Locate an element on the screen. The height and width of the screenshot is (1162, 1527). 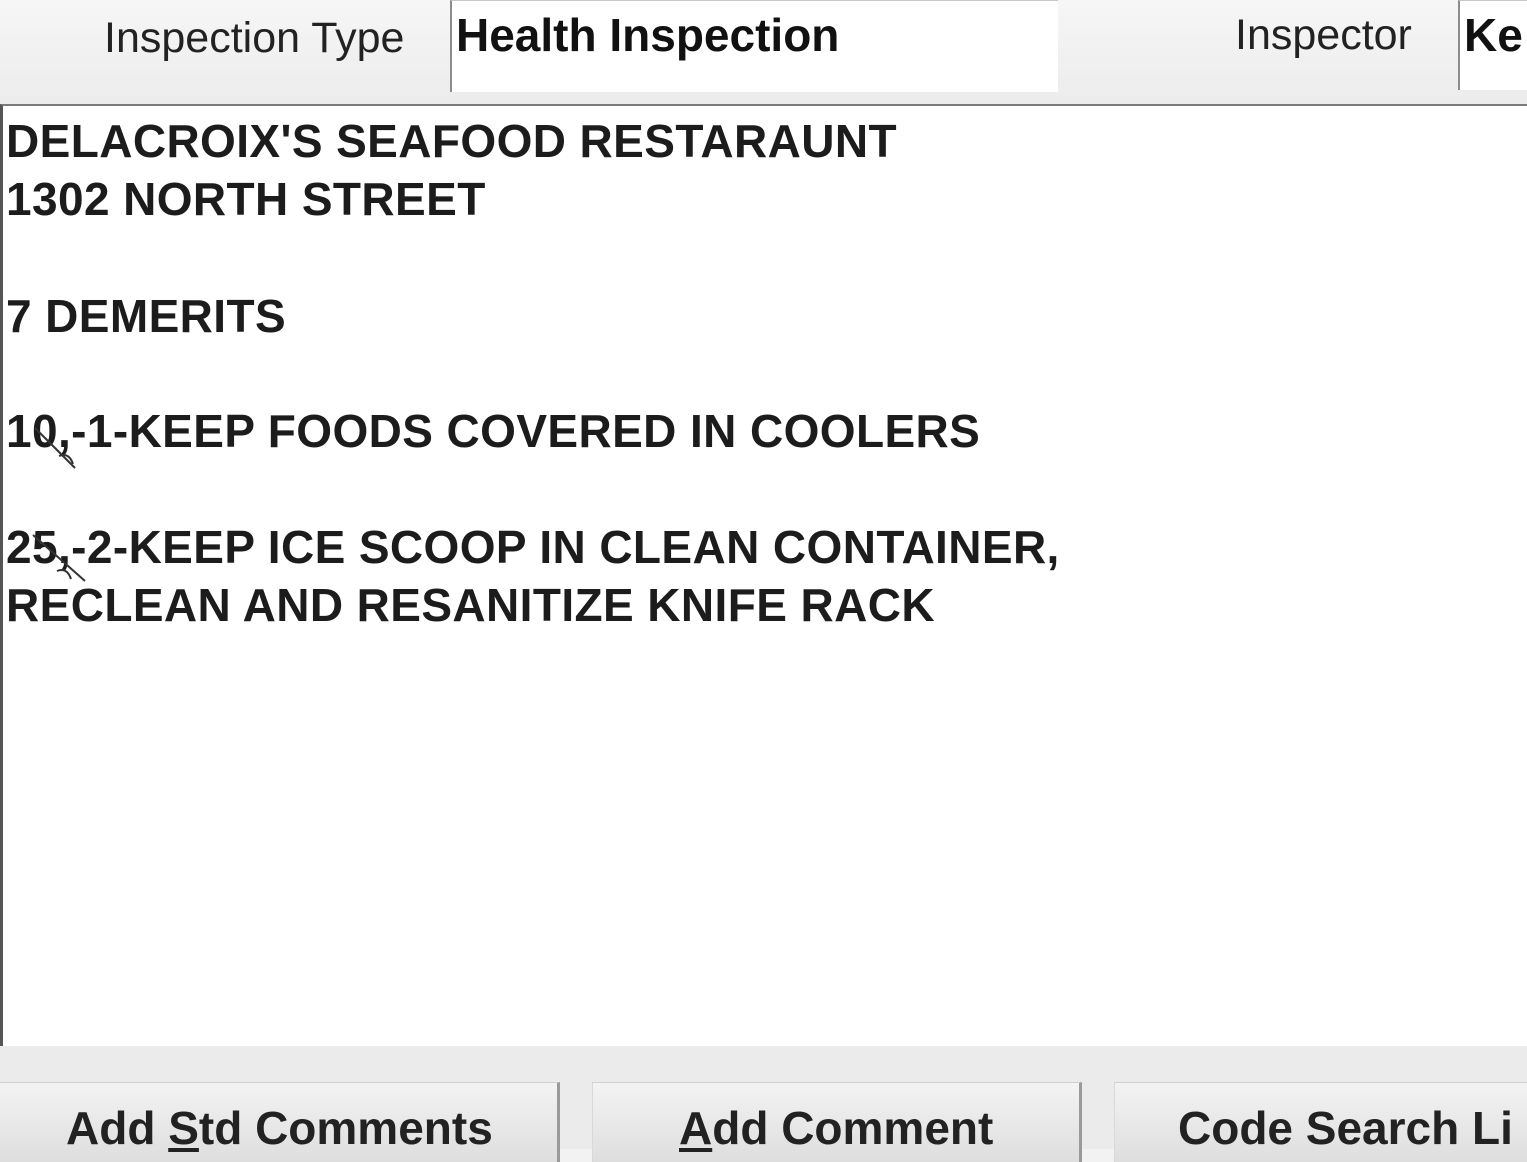
inspector-label: Inspector is located at coordinates (1323, 35).